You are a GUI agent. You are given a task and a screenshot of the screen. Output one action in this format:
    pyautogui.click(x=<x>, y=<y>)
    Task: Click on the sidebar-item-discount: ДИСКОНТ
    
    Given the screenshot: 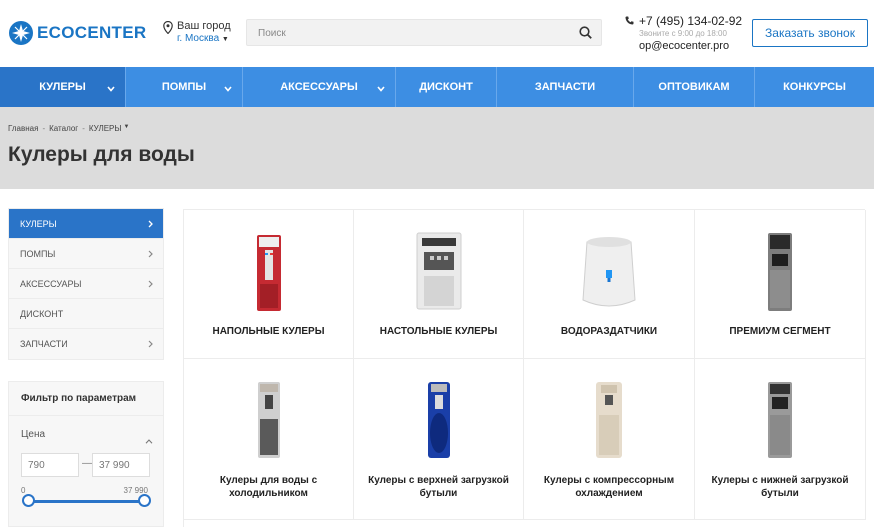 What is the action you would take?
    pyautogui.click(x=86, y=314)
    